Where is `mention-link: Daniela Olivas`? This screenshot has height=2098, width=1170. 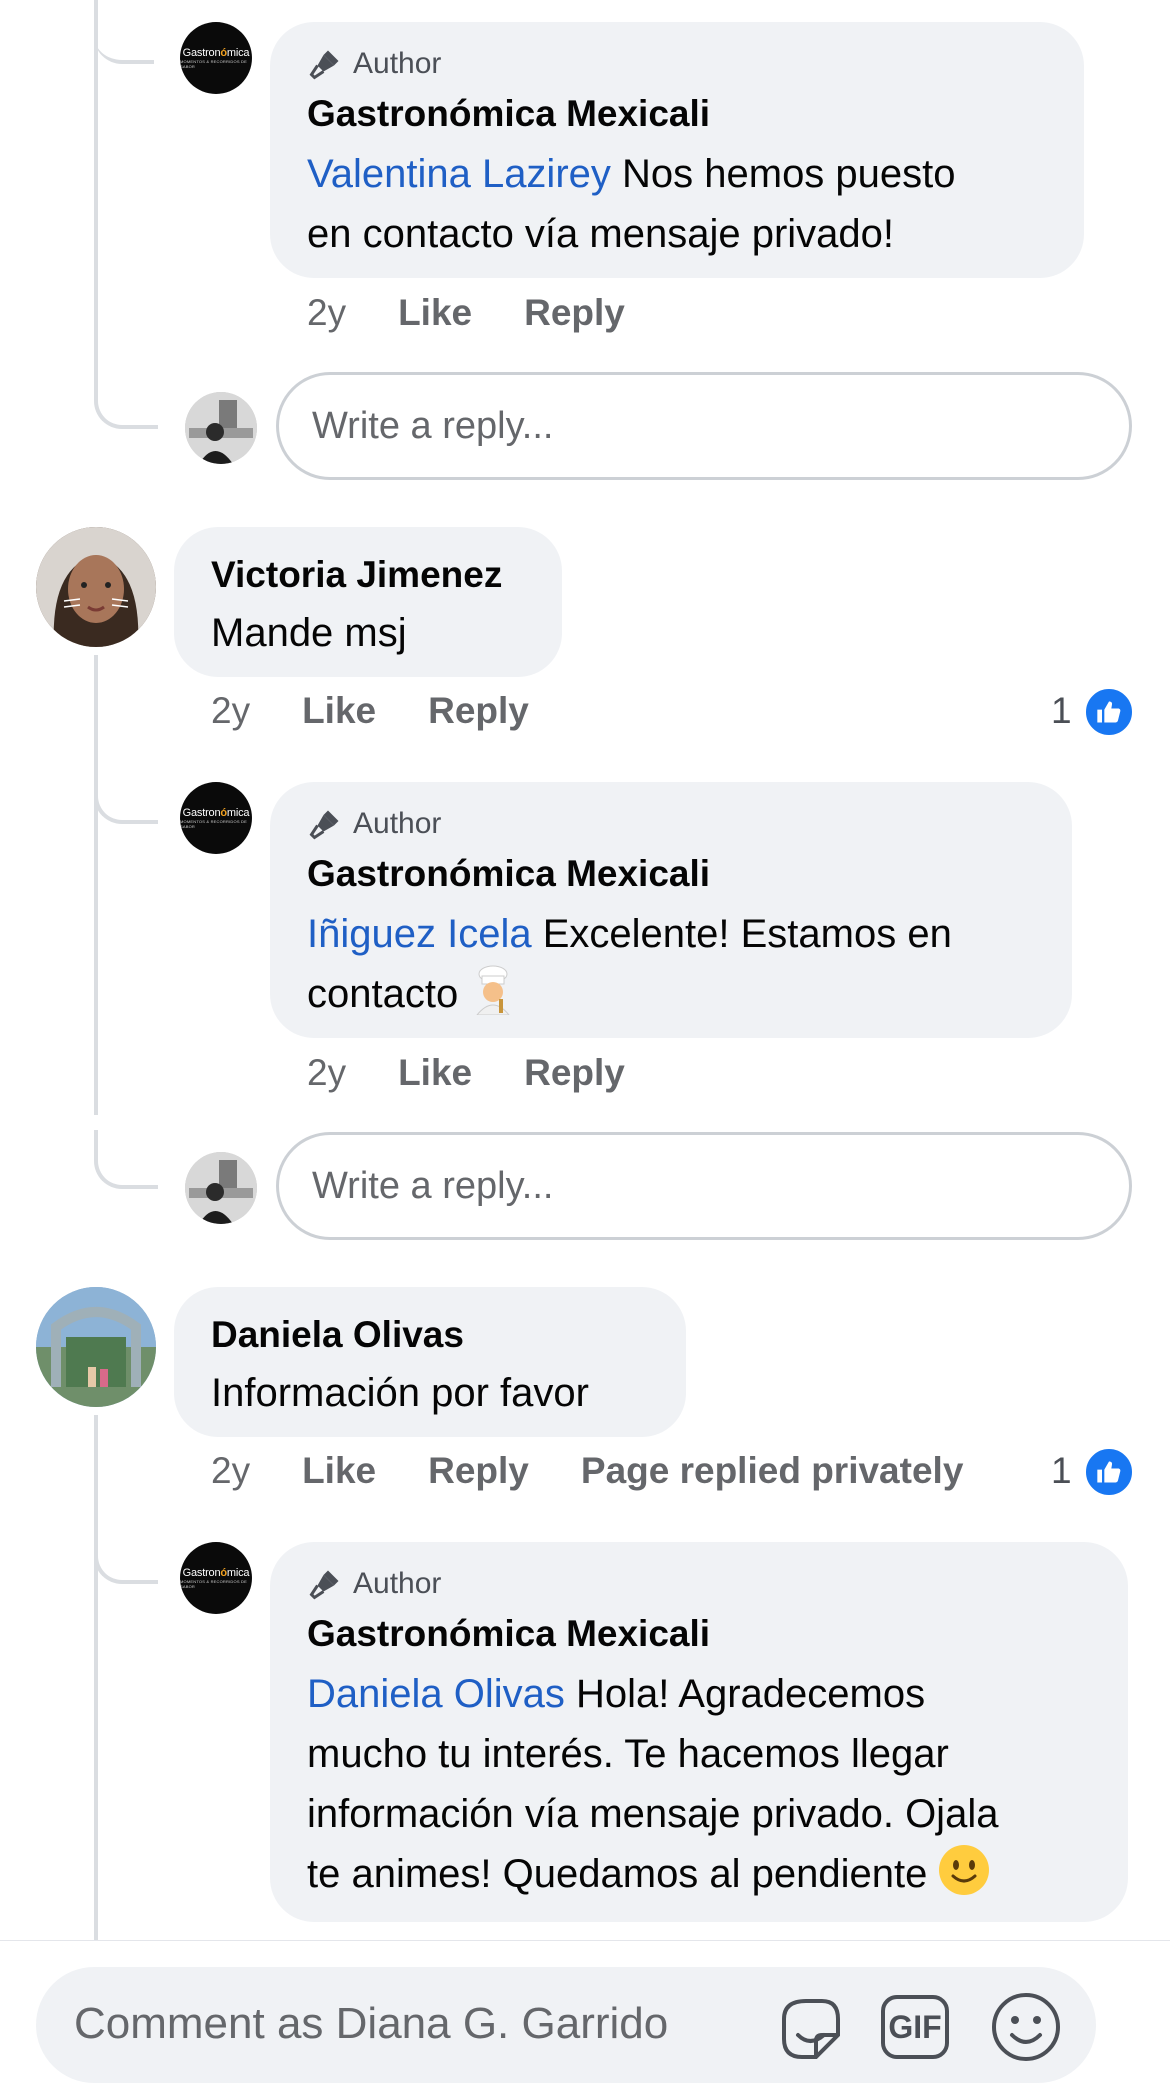 mention-link: Daniela Olivas is located at coordinates (436, 1694).